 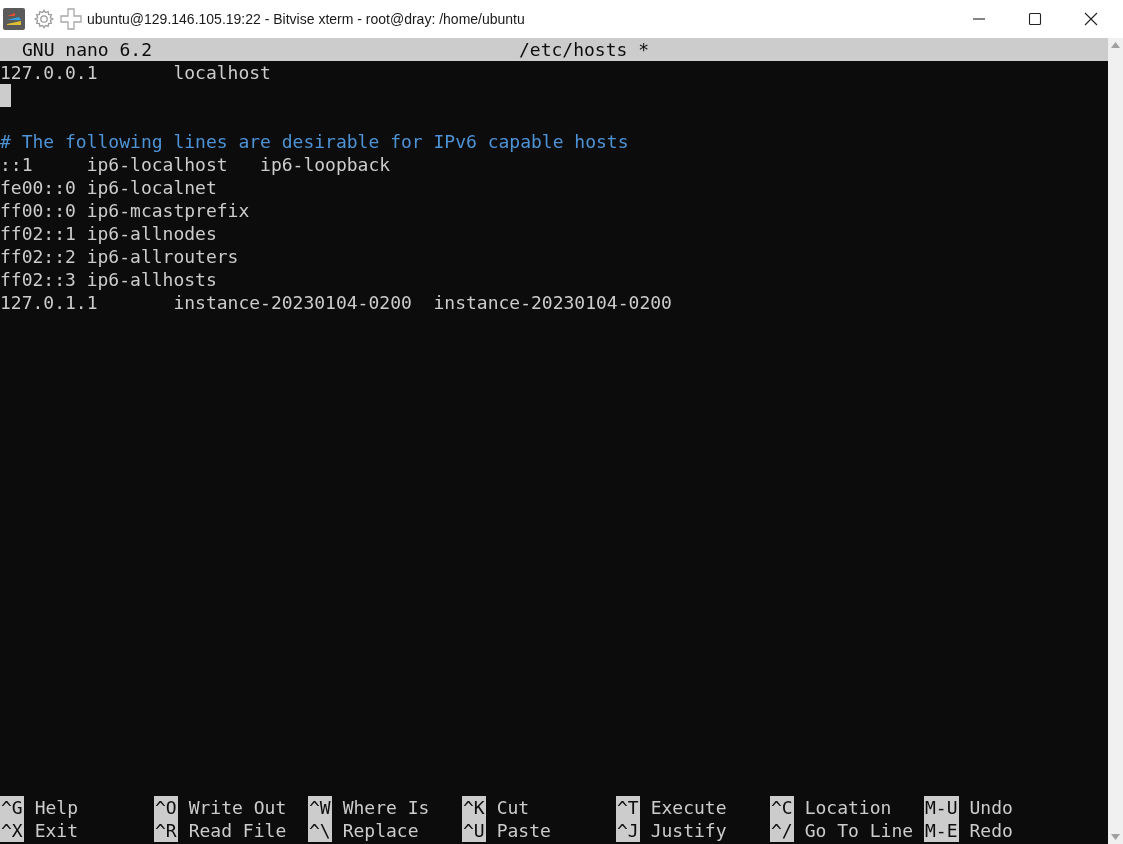 I want to click on text-line: fe00::0 ip6-localnet, so click(x=108, y=187).